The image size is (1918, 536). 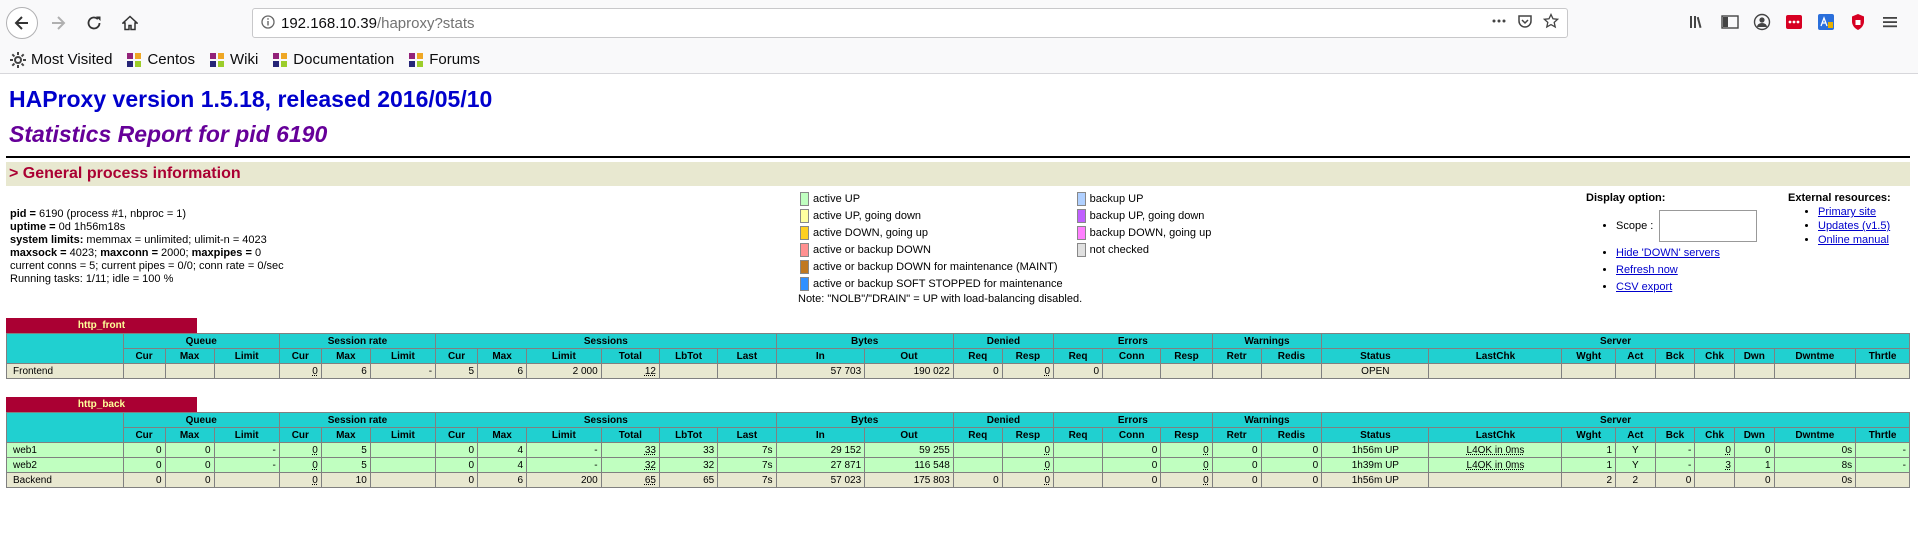 I want to click on scope-label: Scope :, so click(x=1635, y=225).